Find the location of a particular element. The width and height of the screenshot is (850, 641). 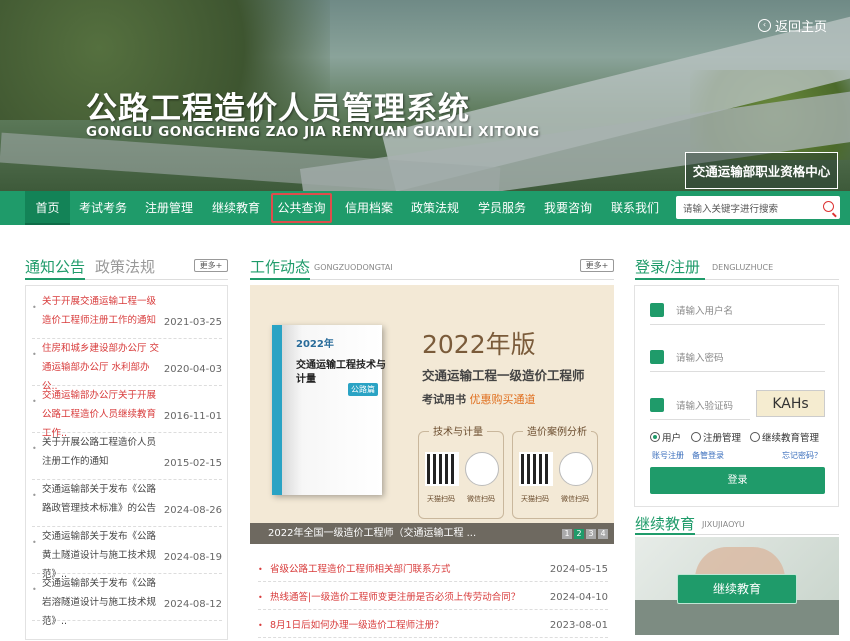

back-arrow-icon: ‹ is located at coordinates (764, 25).